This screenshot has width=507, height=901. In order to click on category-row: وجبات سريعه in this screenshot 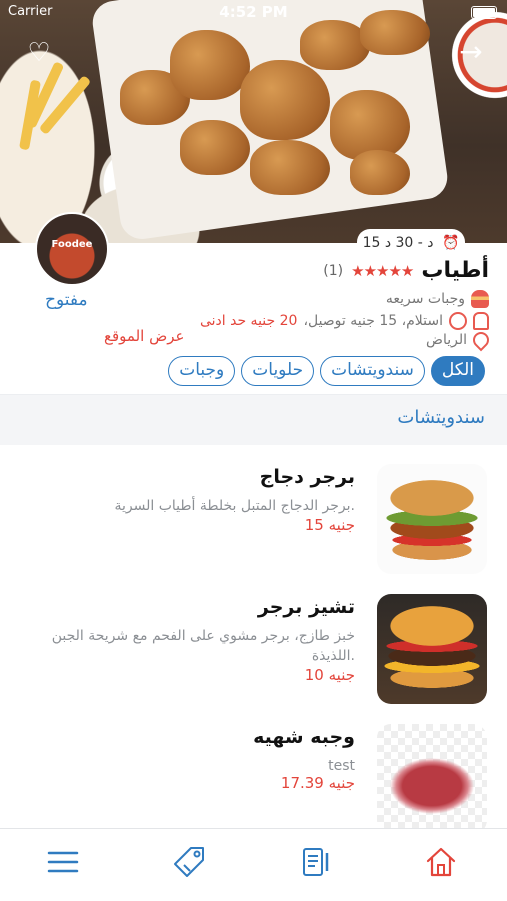, I will do `click(437, 299)`.